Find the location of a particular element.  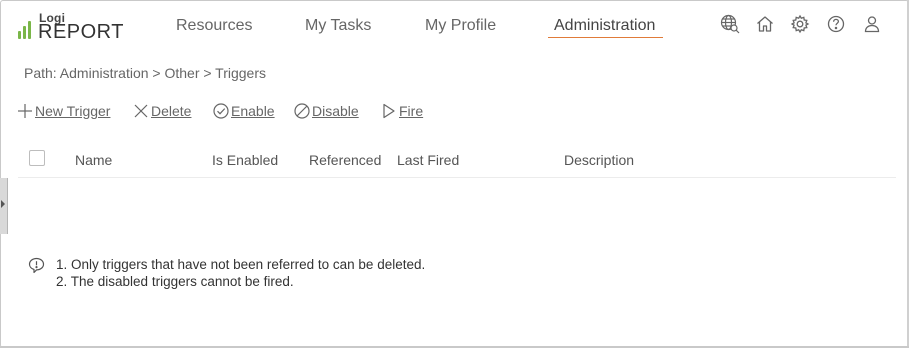

nav-my-tasks: My Tasks is located at coordinates (338, 26).